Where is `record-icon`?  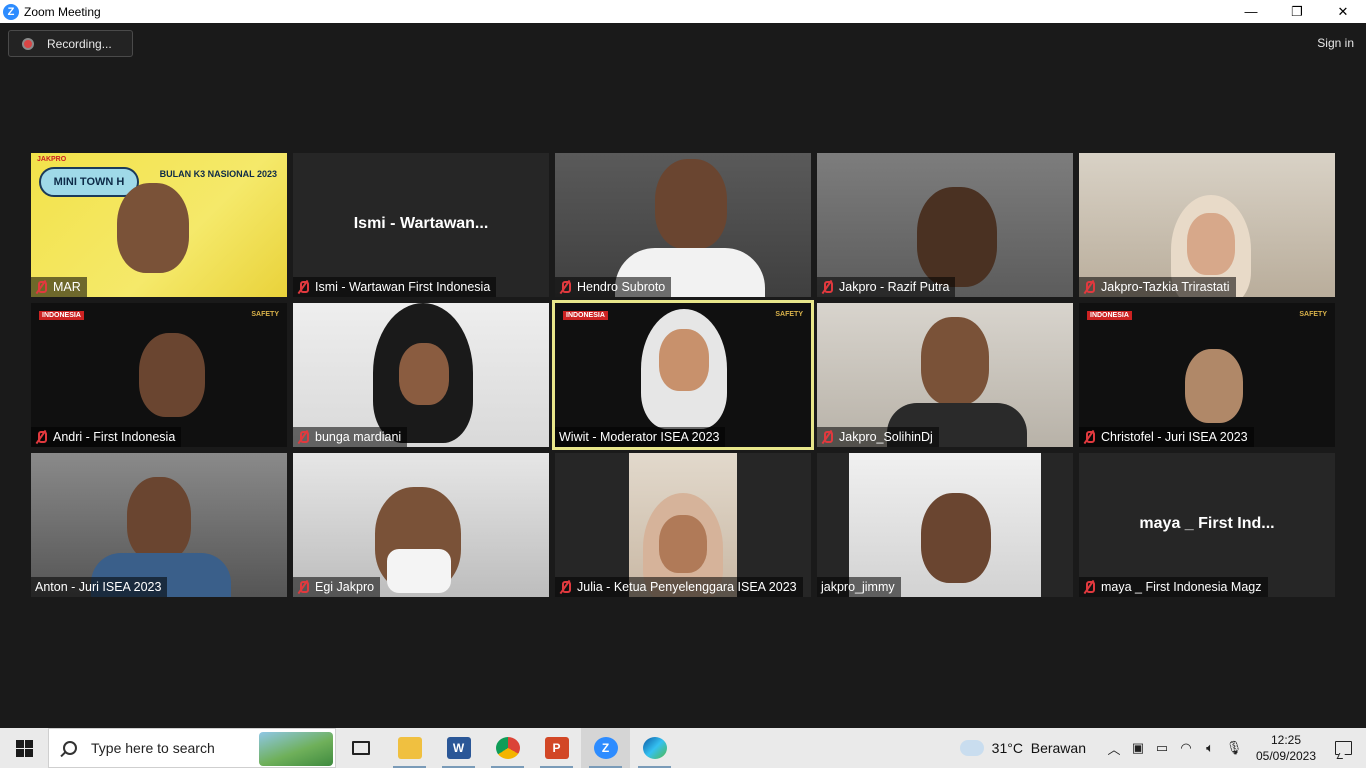 record-icon is located at coordinates (28, 43).